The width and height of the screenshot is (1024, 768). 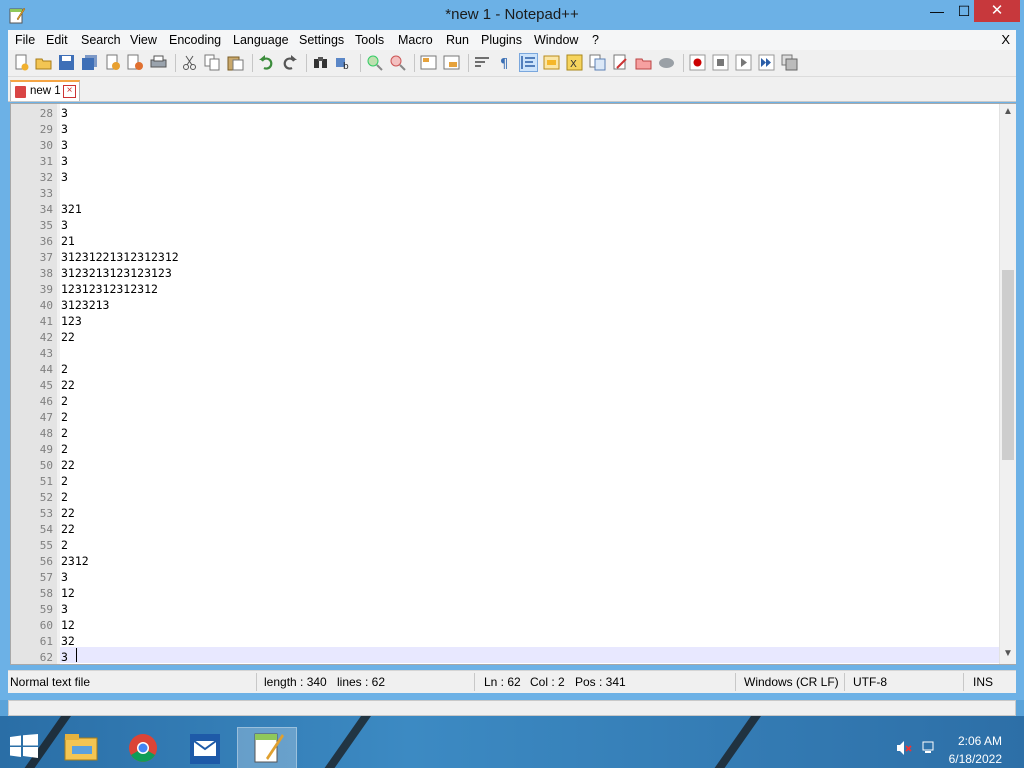 I want to click on vertical-scrollbar: ▲ ▼, so click(x=1007, y=384).